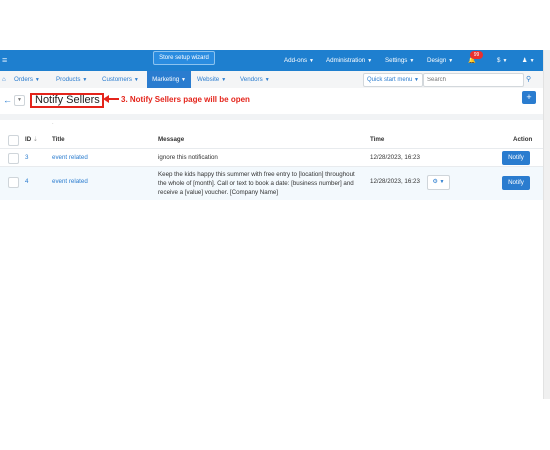 Image resolution: width=550 pixels, height=450 pixels. I want to click on currency-selector: $ ▼, so click(502, 61).